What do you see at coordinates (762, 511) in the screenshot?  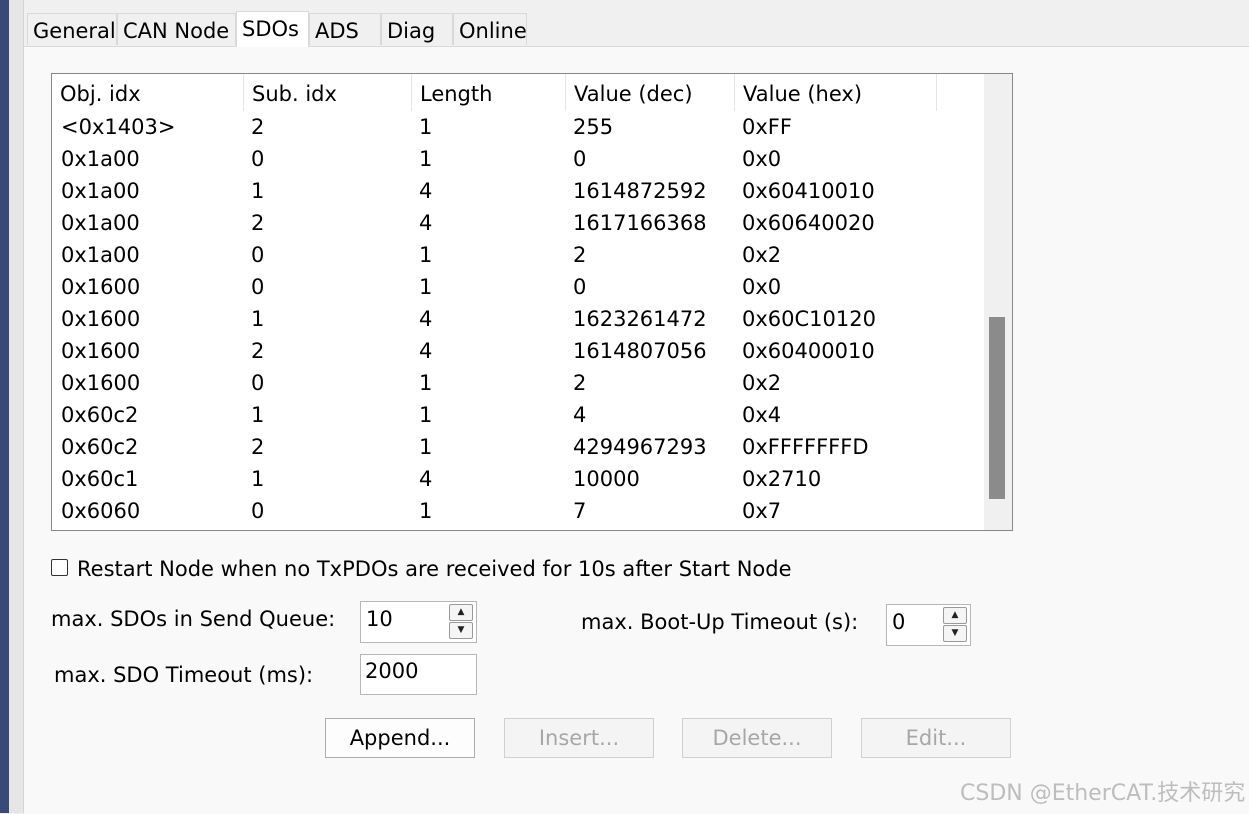 I see `value-hex-cell: 0x7` at bounding box center [762, 511].